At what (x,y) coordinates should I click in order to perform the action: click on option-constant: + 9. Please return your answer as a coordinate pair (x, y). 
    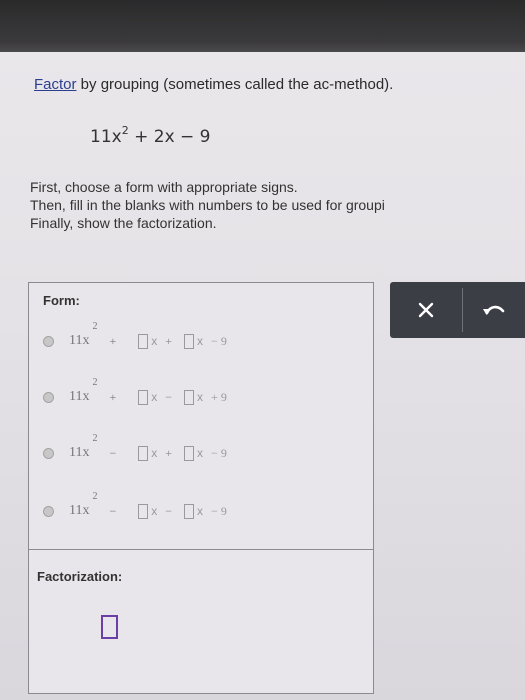
    Looking at the image, I should click on (219, 396).